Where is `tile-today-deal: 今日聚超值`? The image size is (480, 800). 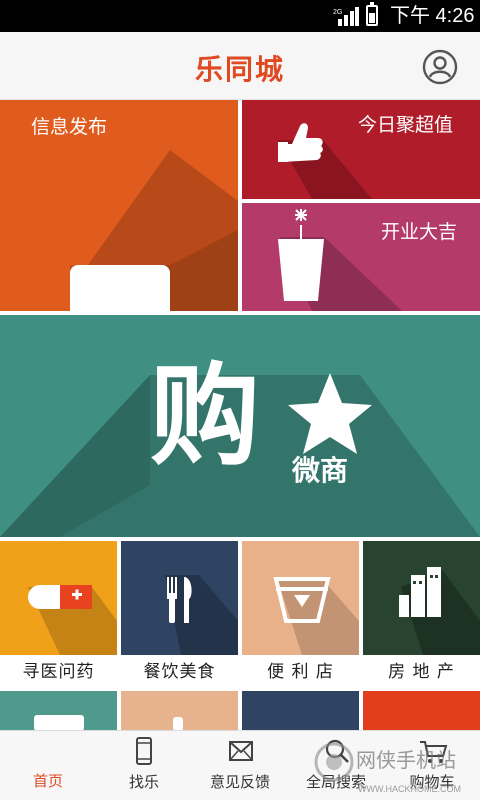 tile-today-deal: 今日聚超值 is located at coordinates (361, 149).